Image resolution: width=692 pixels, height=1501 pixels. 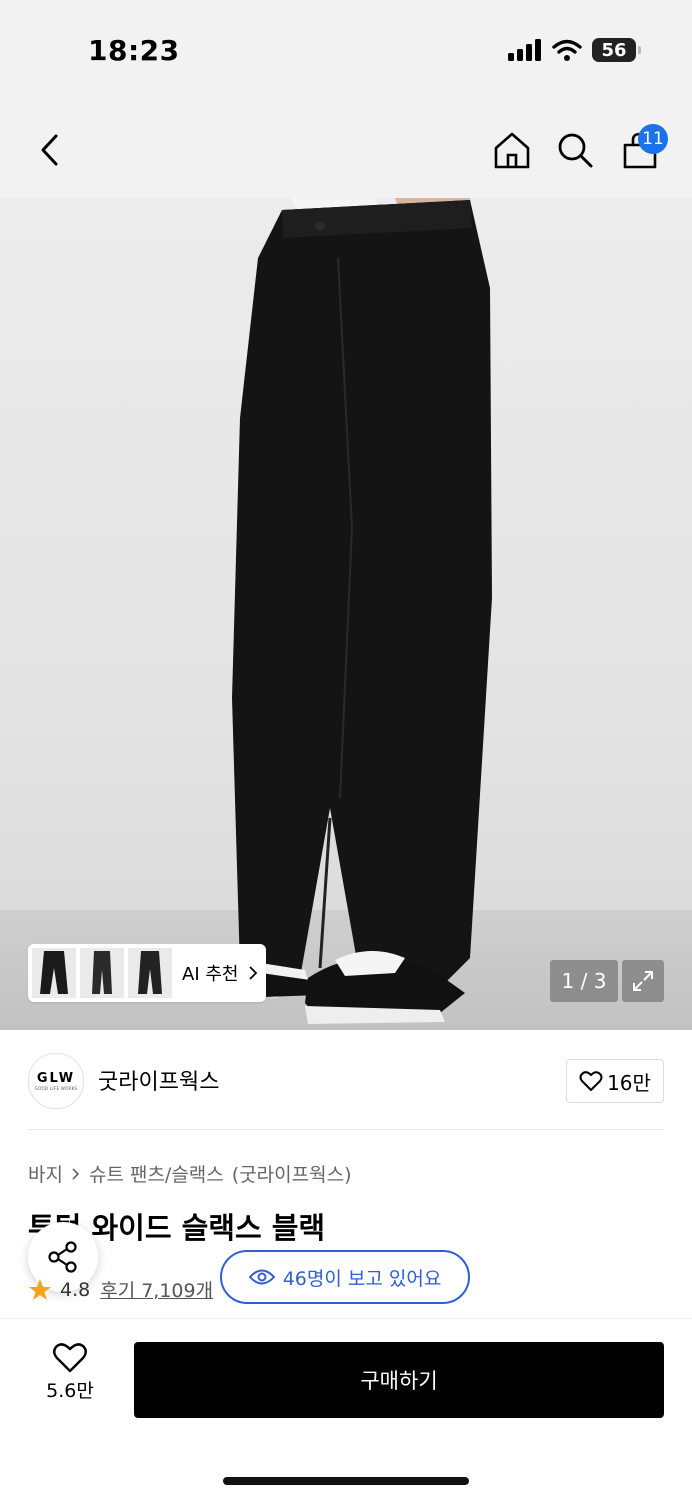 I want to click on battery-icon: 56, so click(x=616, y=50).